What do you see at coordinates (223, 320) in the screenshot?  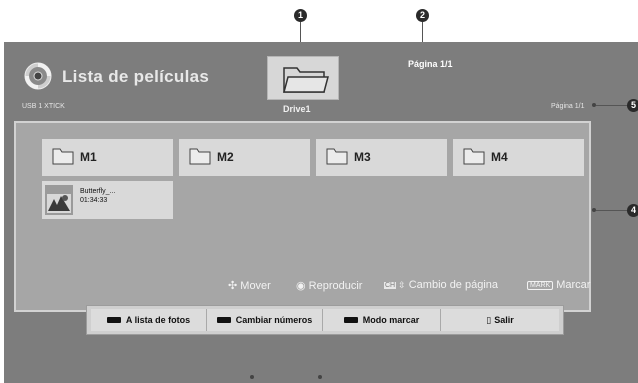 I see `green-key-icon` at bounding box center [223, 320].